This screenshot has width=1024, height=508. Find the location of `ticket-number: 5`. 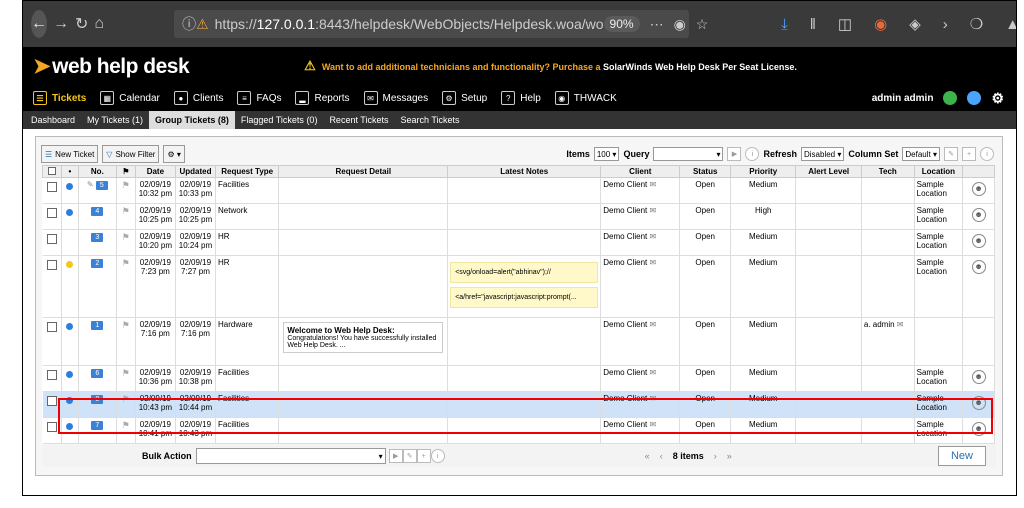

ticket-number: 5 is located at coordinates (101, 185).